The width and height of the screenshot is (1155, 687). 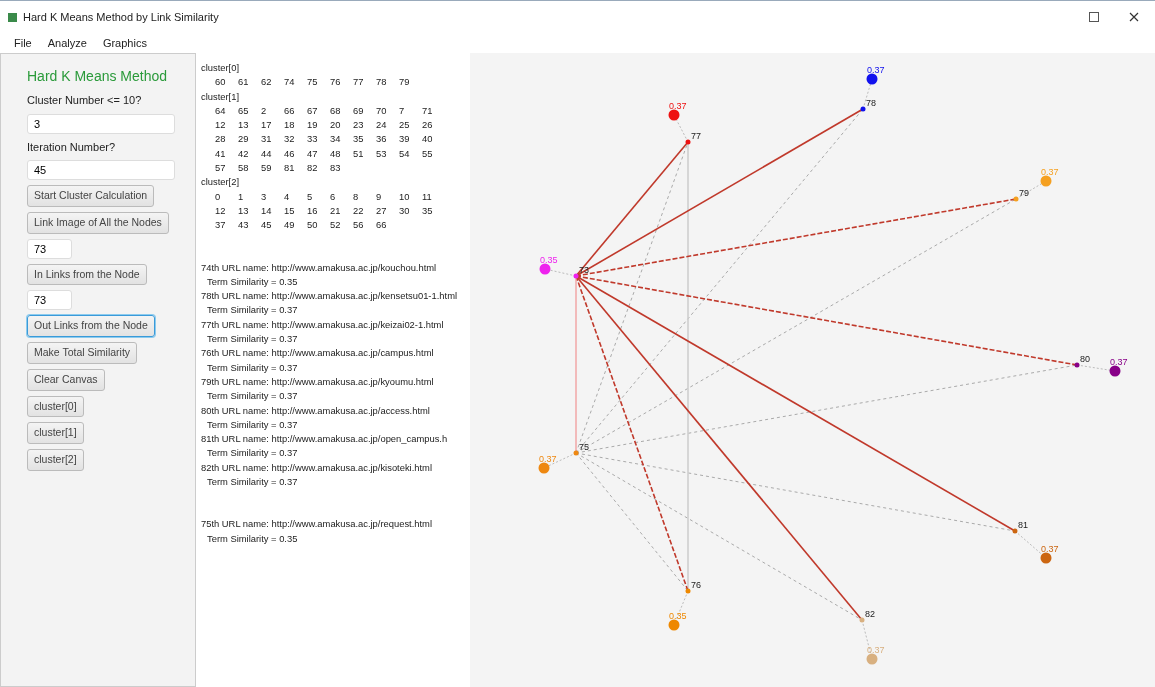 I want to click on panel-button: cluster[0], so click(x=55, y=406).